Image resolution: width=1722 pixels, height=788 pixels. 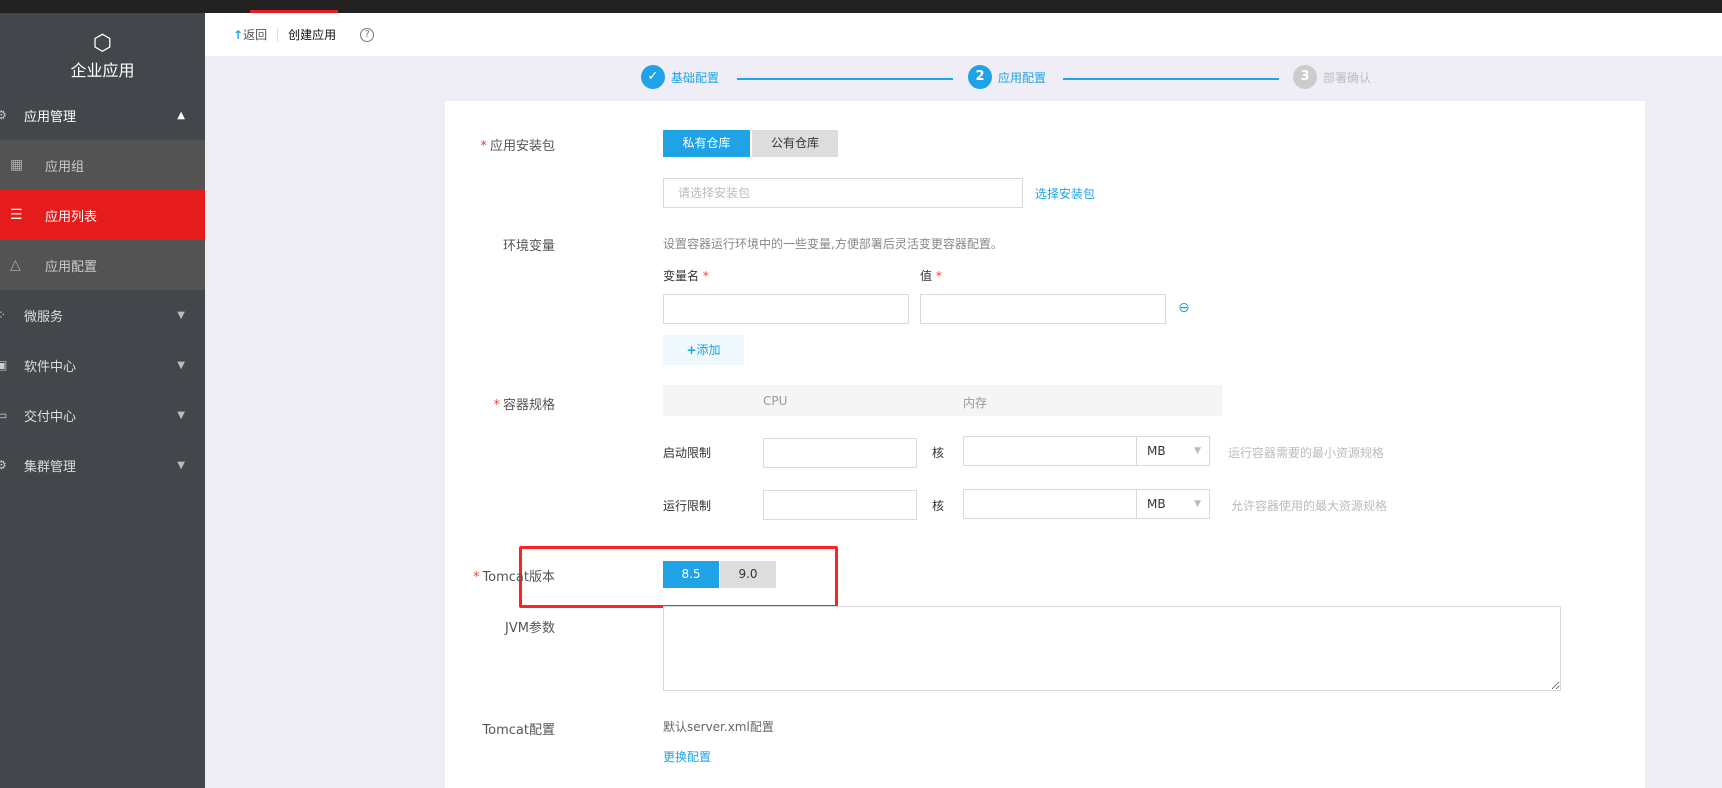 What do you see at coordinates (843, 193) in the screenshot?
I see `package-input: 请选择安装包` at bounding box center [843, 193].